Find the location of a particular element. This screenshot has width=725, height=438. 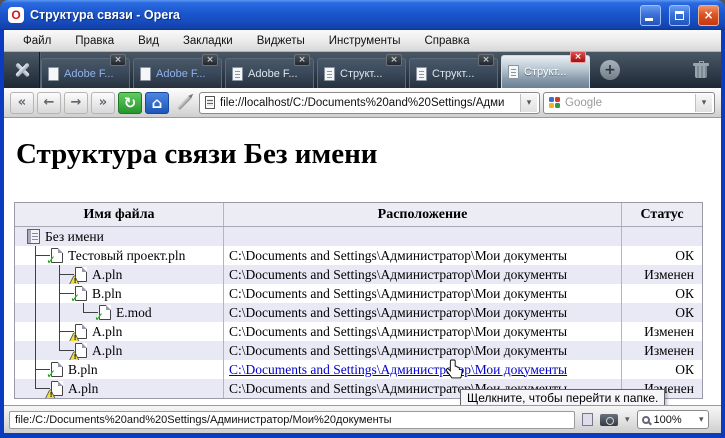

close-button: × is located at coordinates (708, 15).